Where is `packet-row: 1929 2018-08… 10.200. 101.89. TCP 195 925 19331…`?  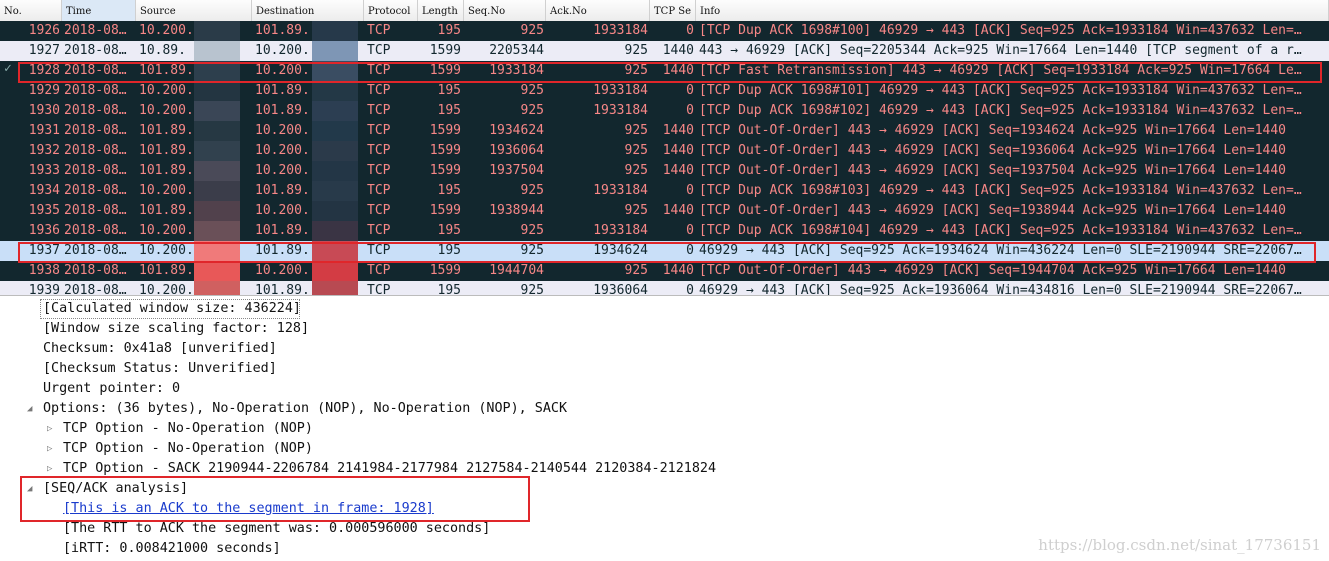 packet-row: 1929 2018-08… 10.200. 101.89. TCP 195 925 19331… is located at coordinates (664, 91).